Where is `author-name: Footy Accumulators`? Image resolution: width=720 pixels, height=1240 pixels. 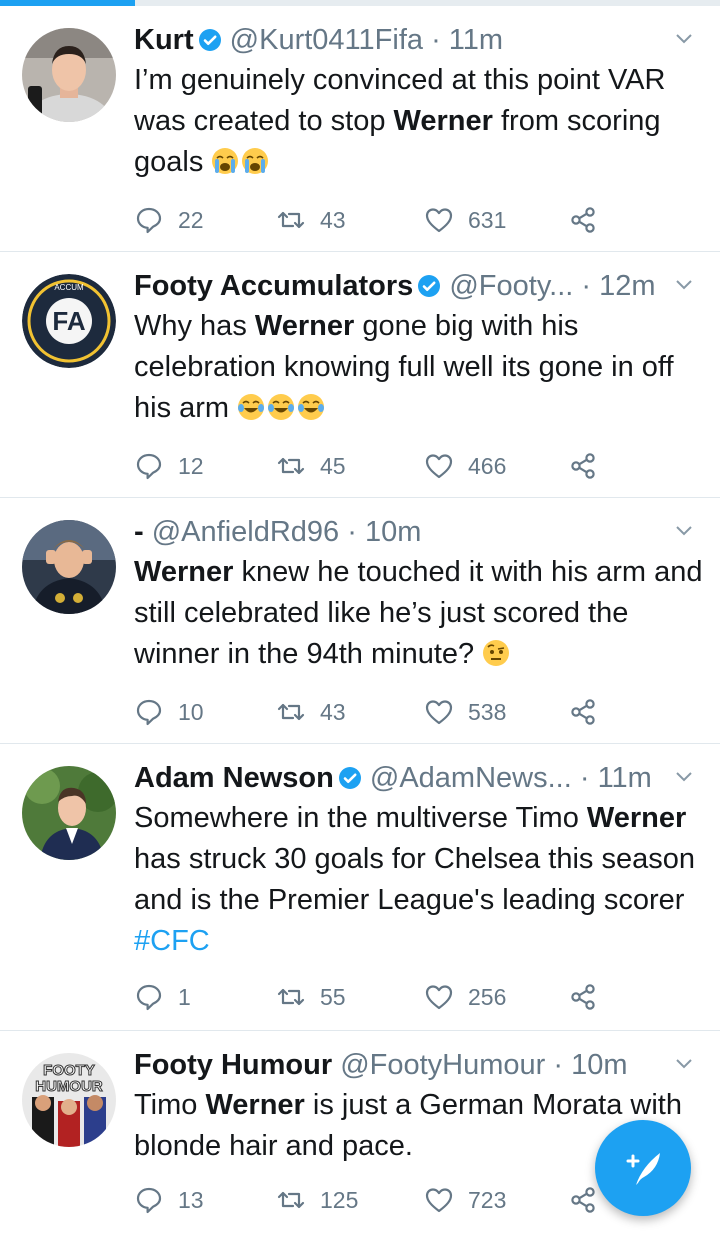
author-name: Footy Accumulators is located at coordinates (273, 286).